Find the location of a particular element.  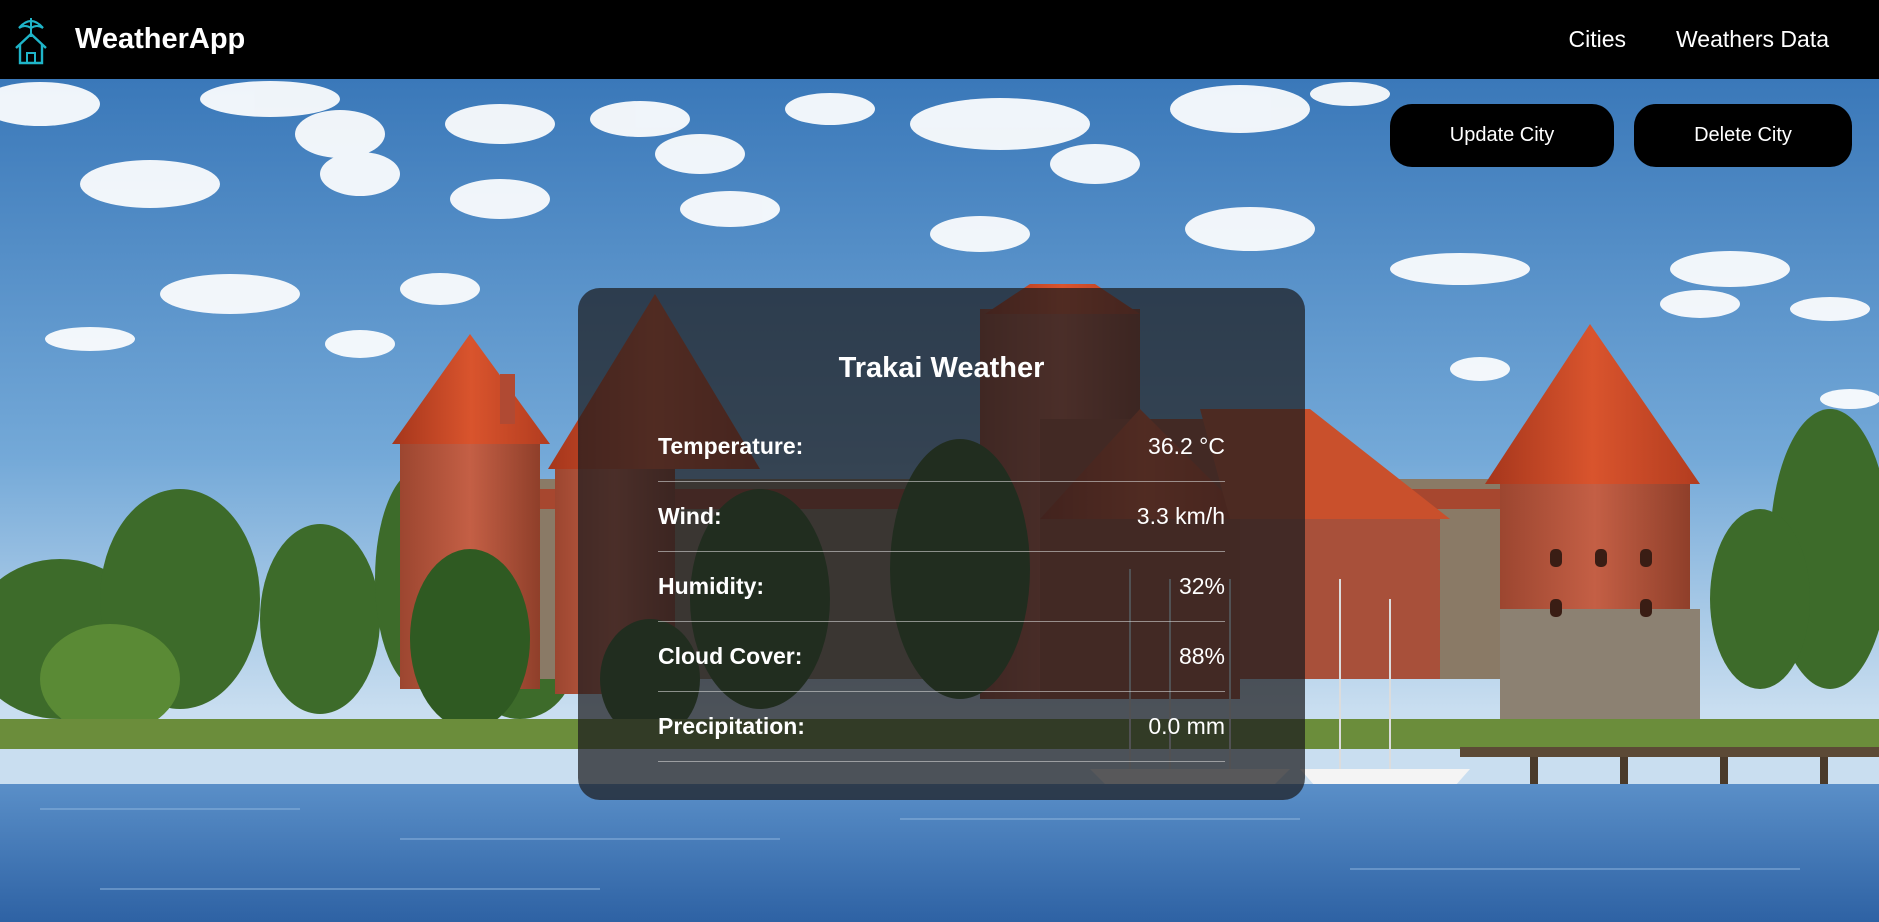

update-city-button: Update City is located at coordinates (1502, 135).